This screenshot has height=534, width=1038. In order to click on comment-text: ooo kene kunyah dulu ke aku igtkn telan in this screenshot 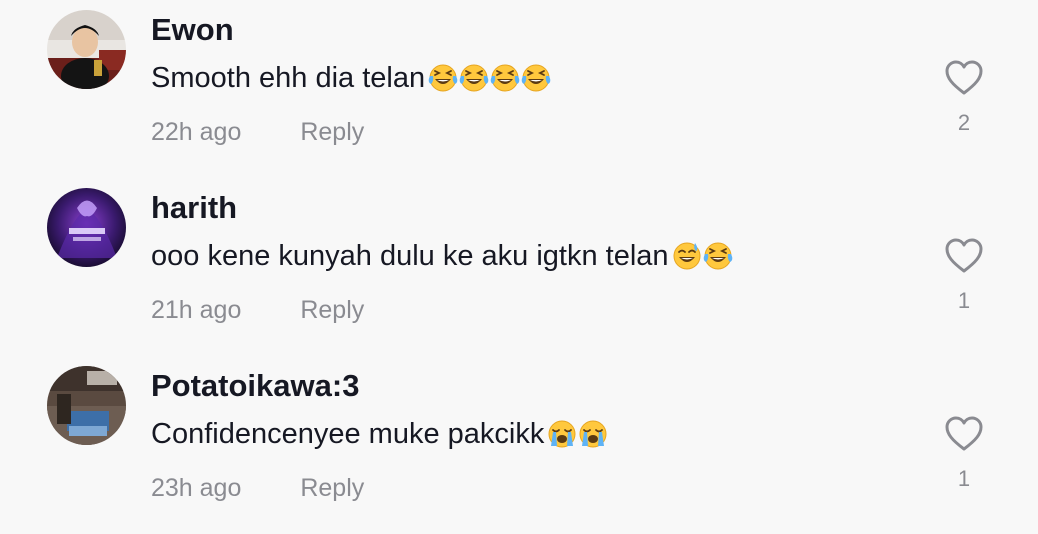, I will do `click(442, 256)`.